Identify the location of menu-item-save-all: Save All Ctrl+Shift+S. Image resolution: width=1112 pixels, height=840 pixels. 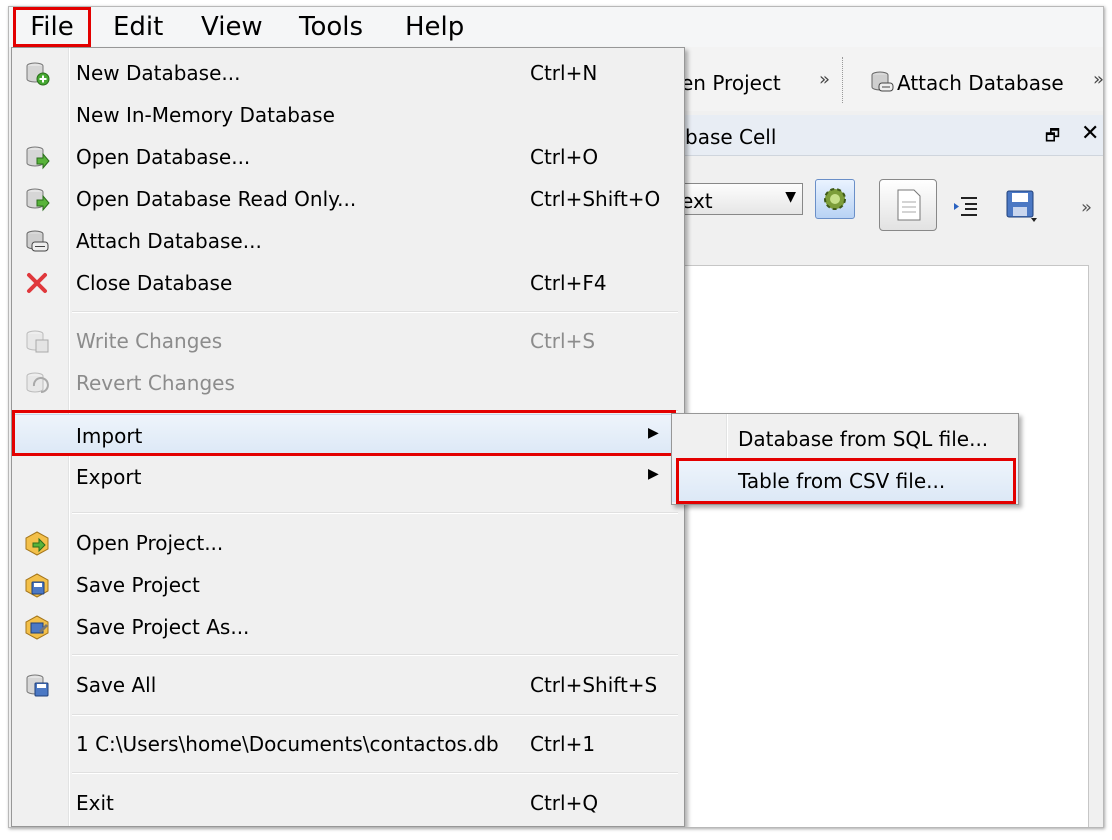
(348, 685).